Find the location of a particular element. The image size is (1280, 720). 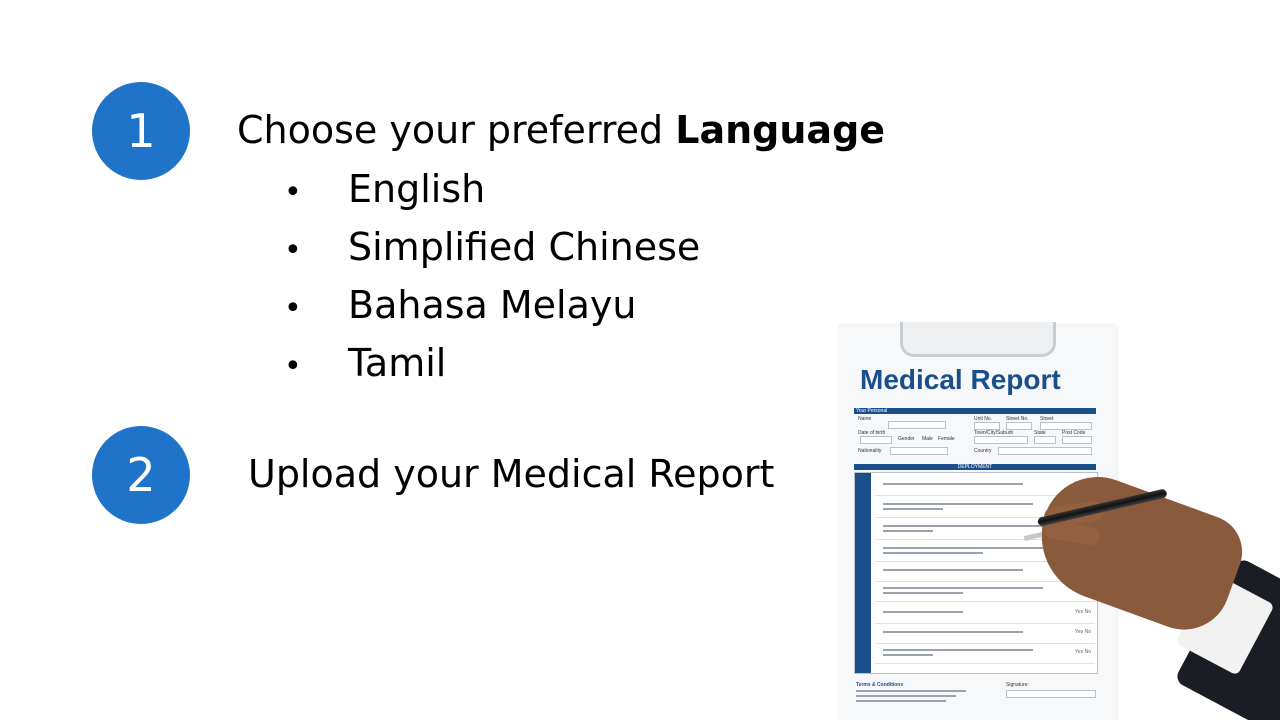

language-label: Bahasa Melayu is located at coordinates (492, 305).